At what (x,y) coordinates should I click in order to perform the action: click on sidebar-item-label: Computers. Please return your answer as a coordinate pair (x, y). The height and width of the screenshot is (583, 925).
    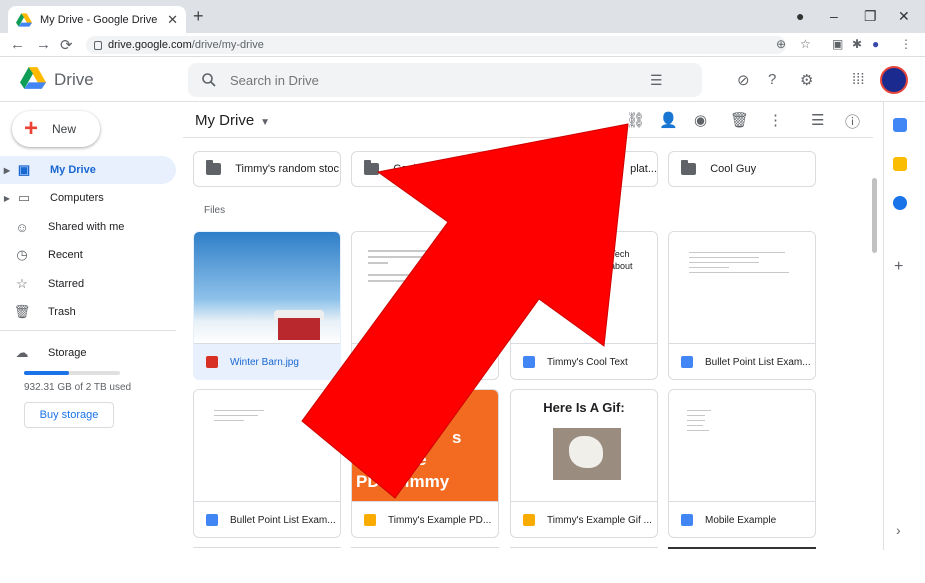
    Looking at the image, I should click on (77, 198).